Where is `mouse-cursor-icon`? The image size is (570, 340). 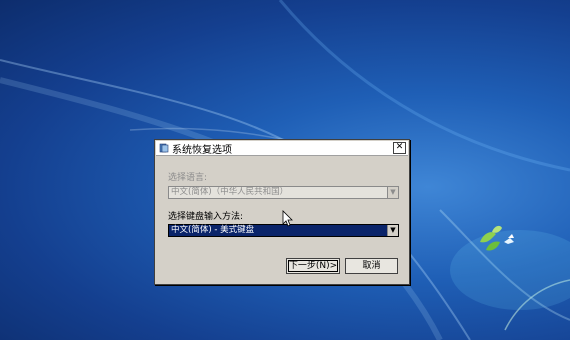
mouse-cursor-icon is located at coordinates (287, 218).